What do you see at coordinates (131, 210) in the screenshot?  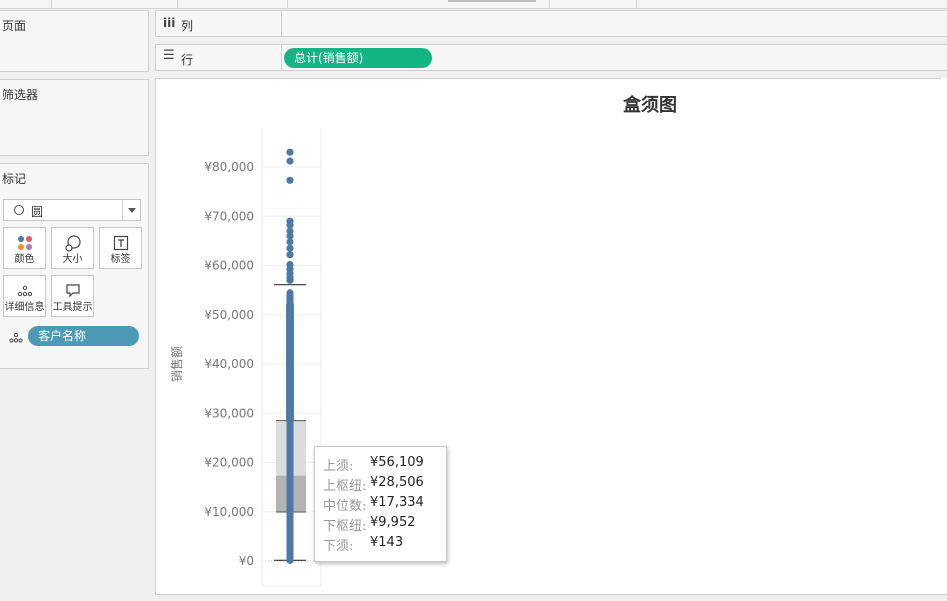 I see `chevron-down-icon` at bounding box center [131, 210].